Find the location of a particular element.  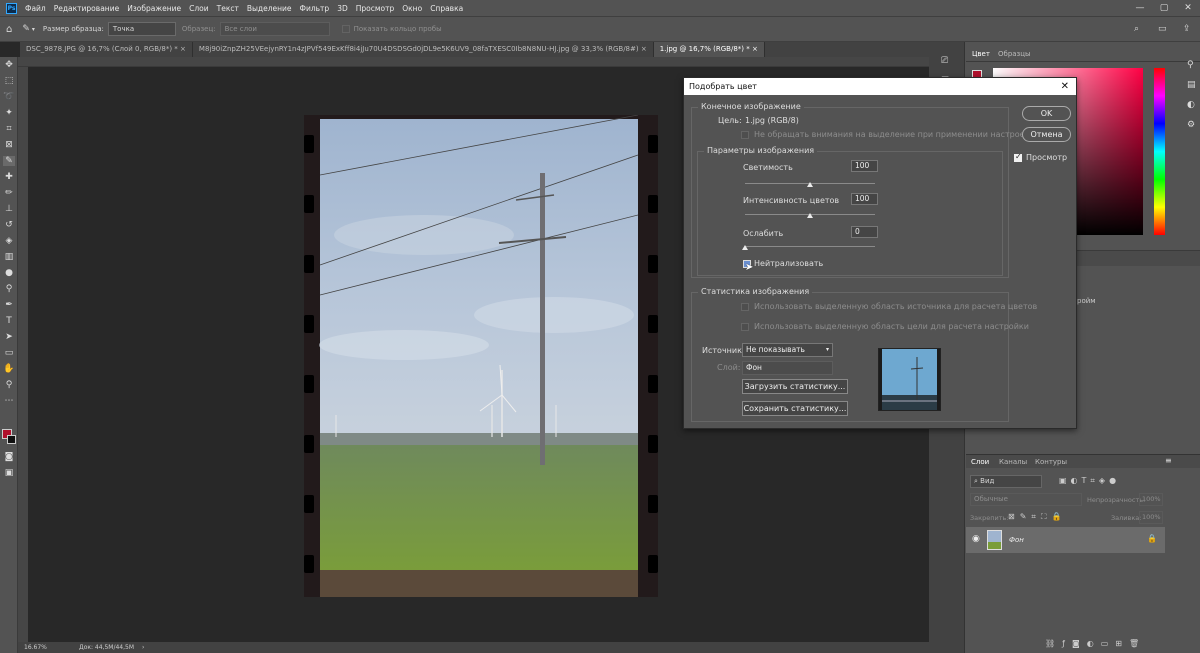

menu-type: Текст is located at coordinates (228, 8).